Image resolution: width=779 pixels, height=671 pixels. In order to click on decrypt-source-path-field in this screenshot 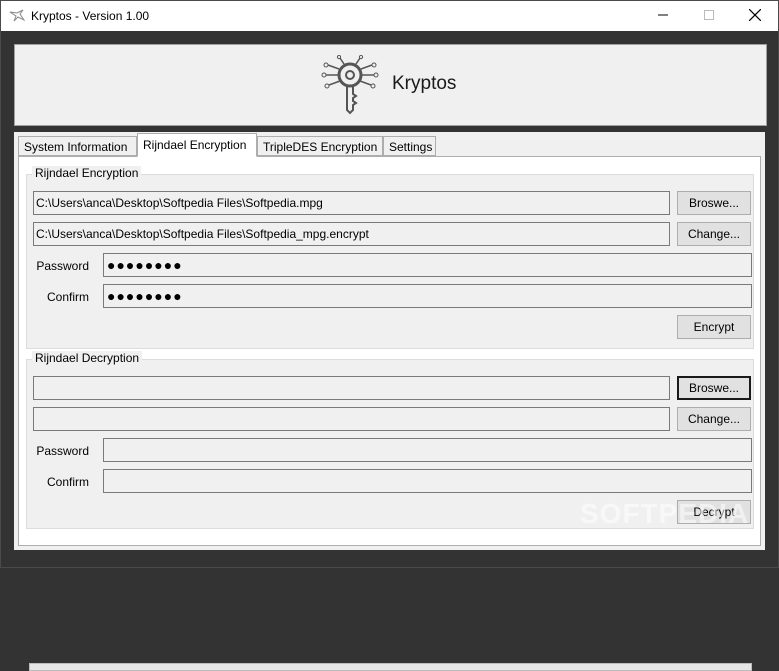, I will do `click(351, 388)`.